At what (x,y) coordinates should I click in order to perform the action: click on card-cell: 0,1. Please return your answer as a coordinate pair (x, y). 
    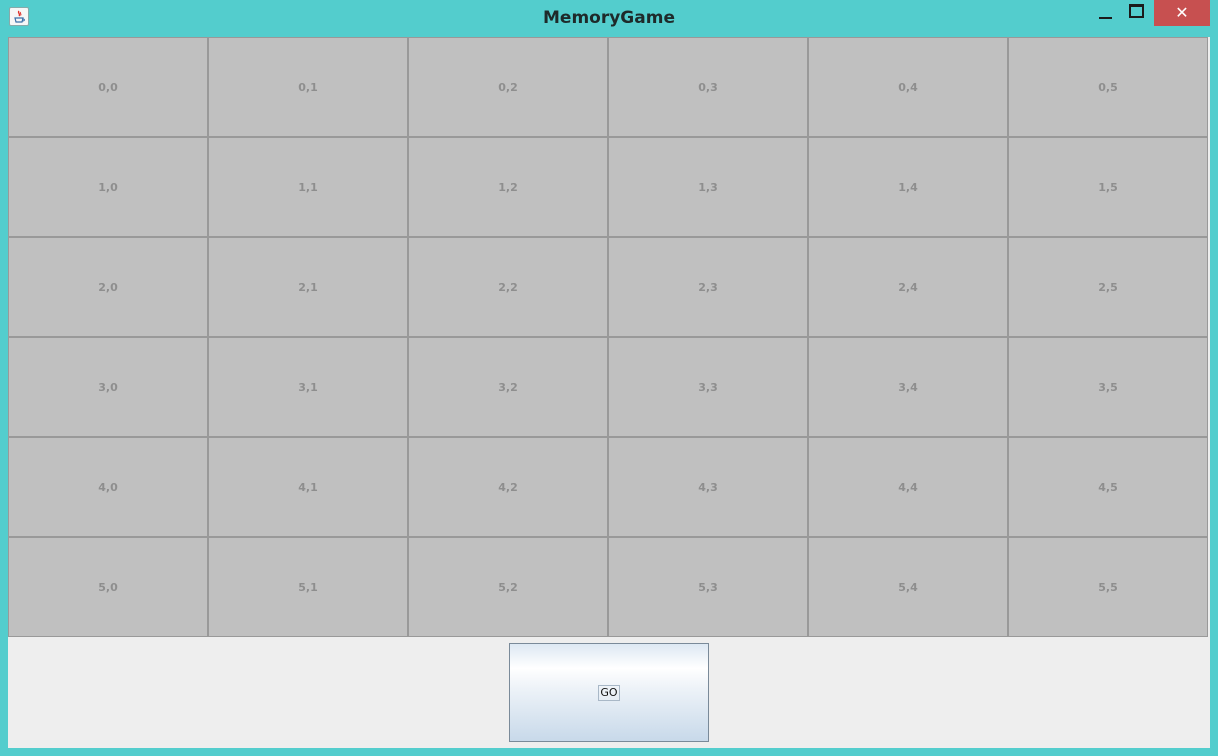
    Looking at the image, I should click on (308, 87).